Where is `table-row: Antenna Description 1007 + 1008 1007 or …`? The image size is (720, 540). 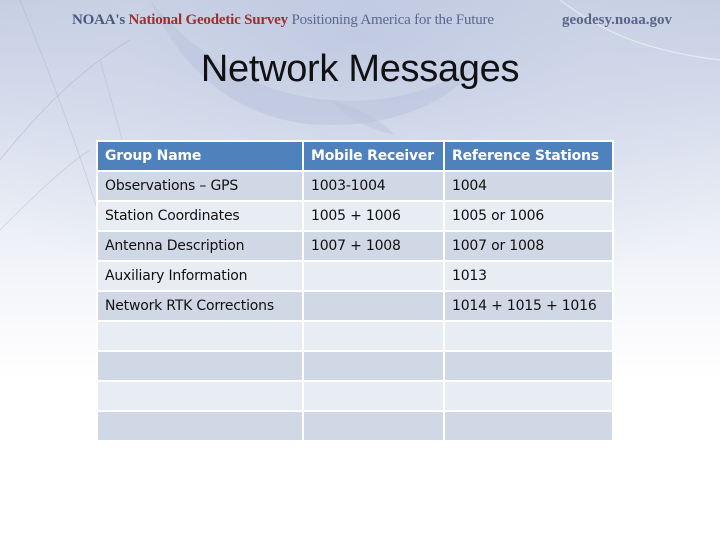
table-row: Antenna Description 1007 + 1008 1007 or … is located at coordinates (355, 246).